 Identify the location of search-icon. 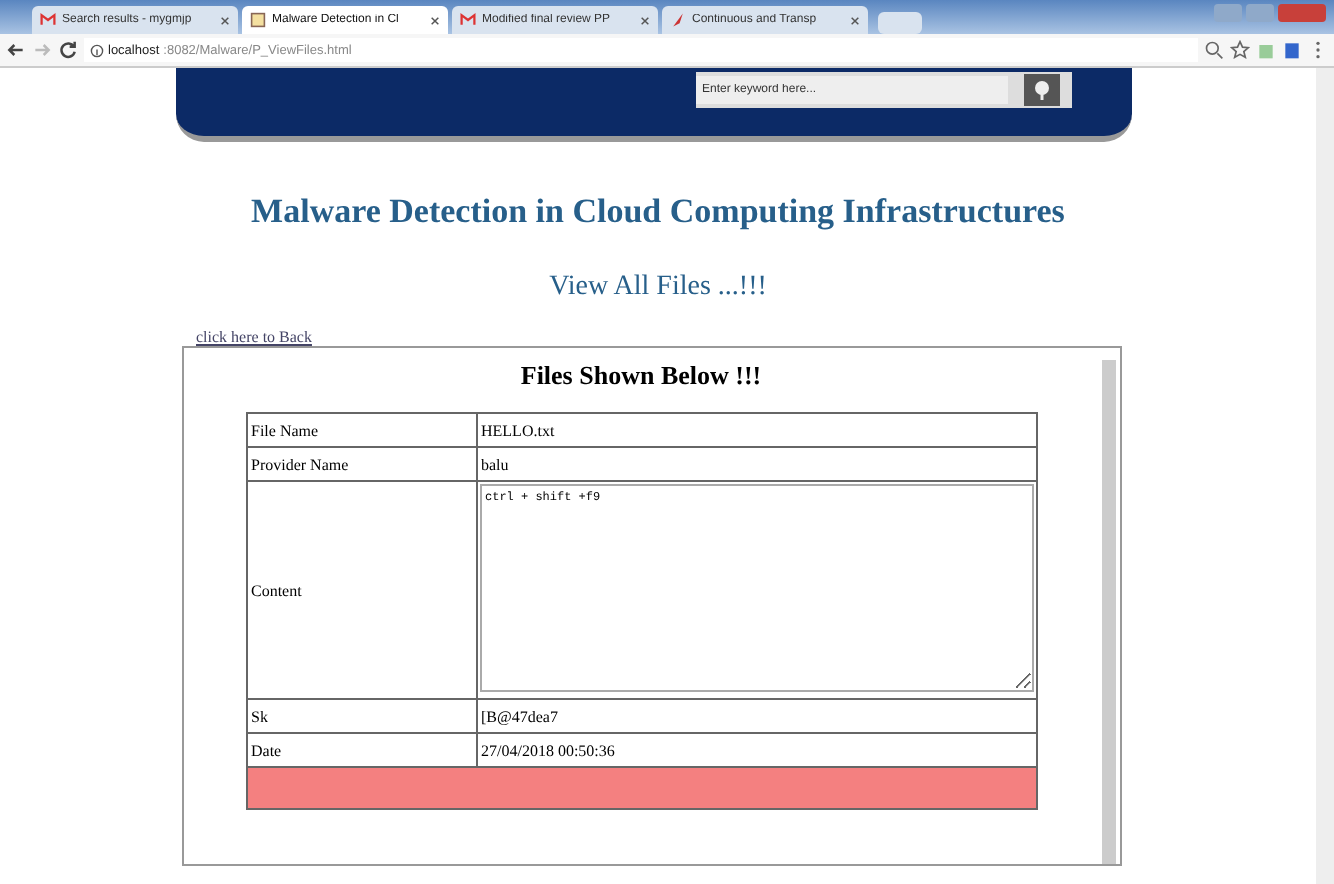
(1042, 90).